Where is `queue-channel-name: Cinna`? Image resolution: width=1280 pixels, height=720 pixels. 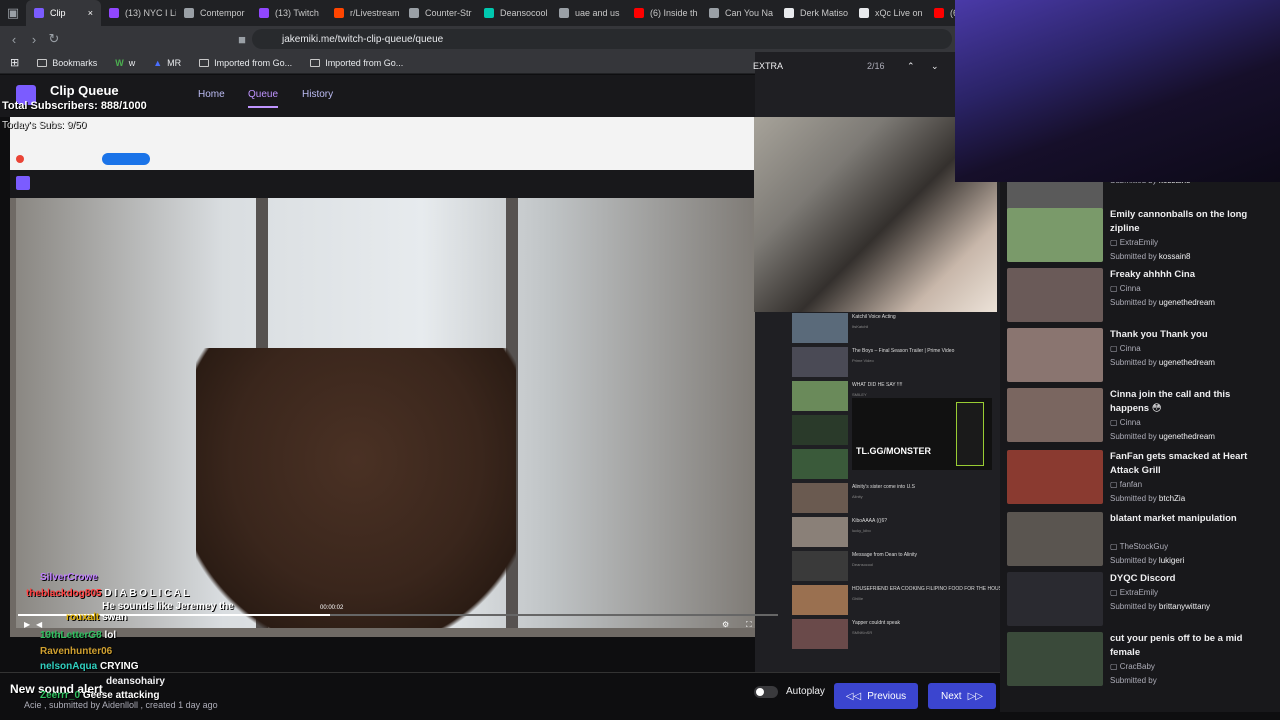
queue-channel-name: Cinna is located at coordinates (1130, 288).